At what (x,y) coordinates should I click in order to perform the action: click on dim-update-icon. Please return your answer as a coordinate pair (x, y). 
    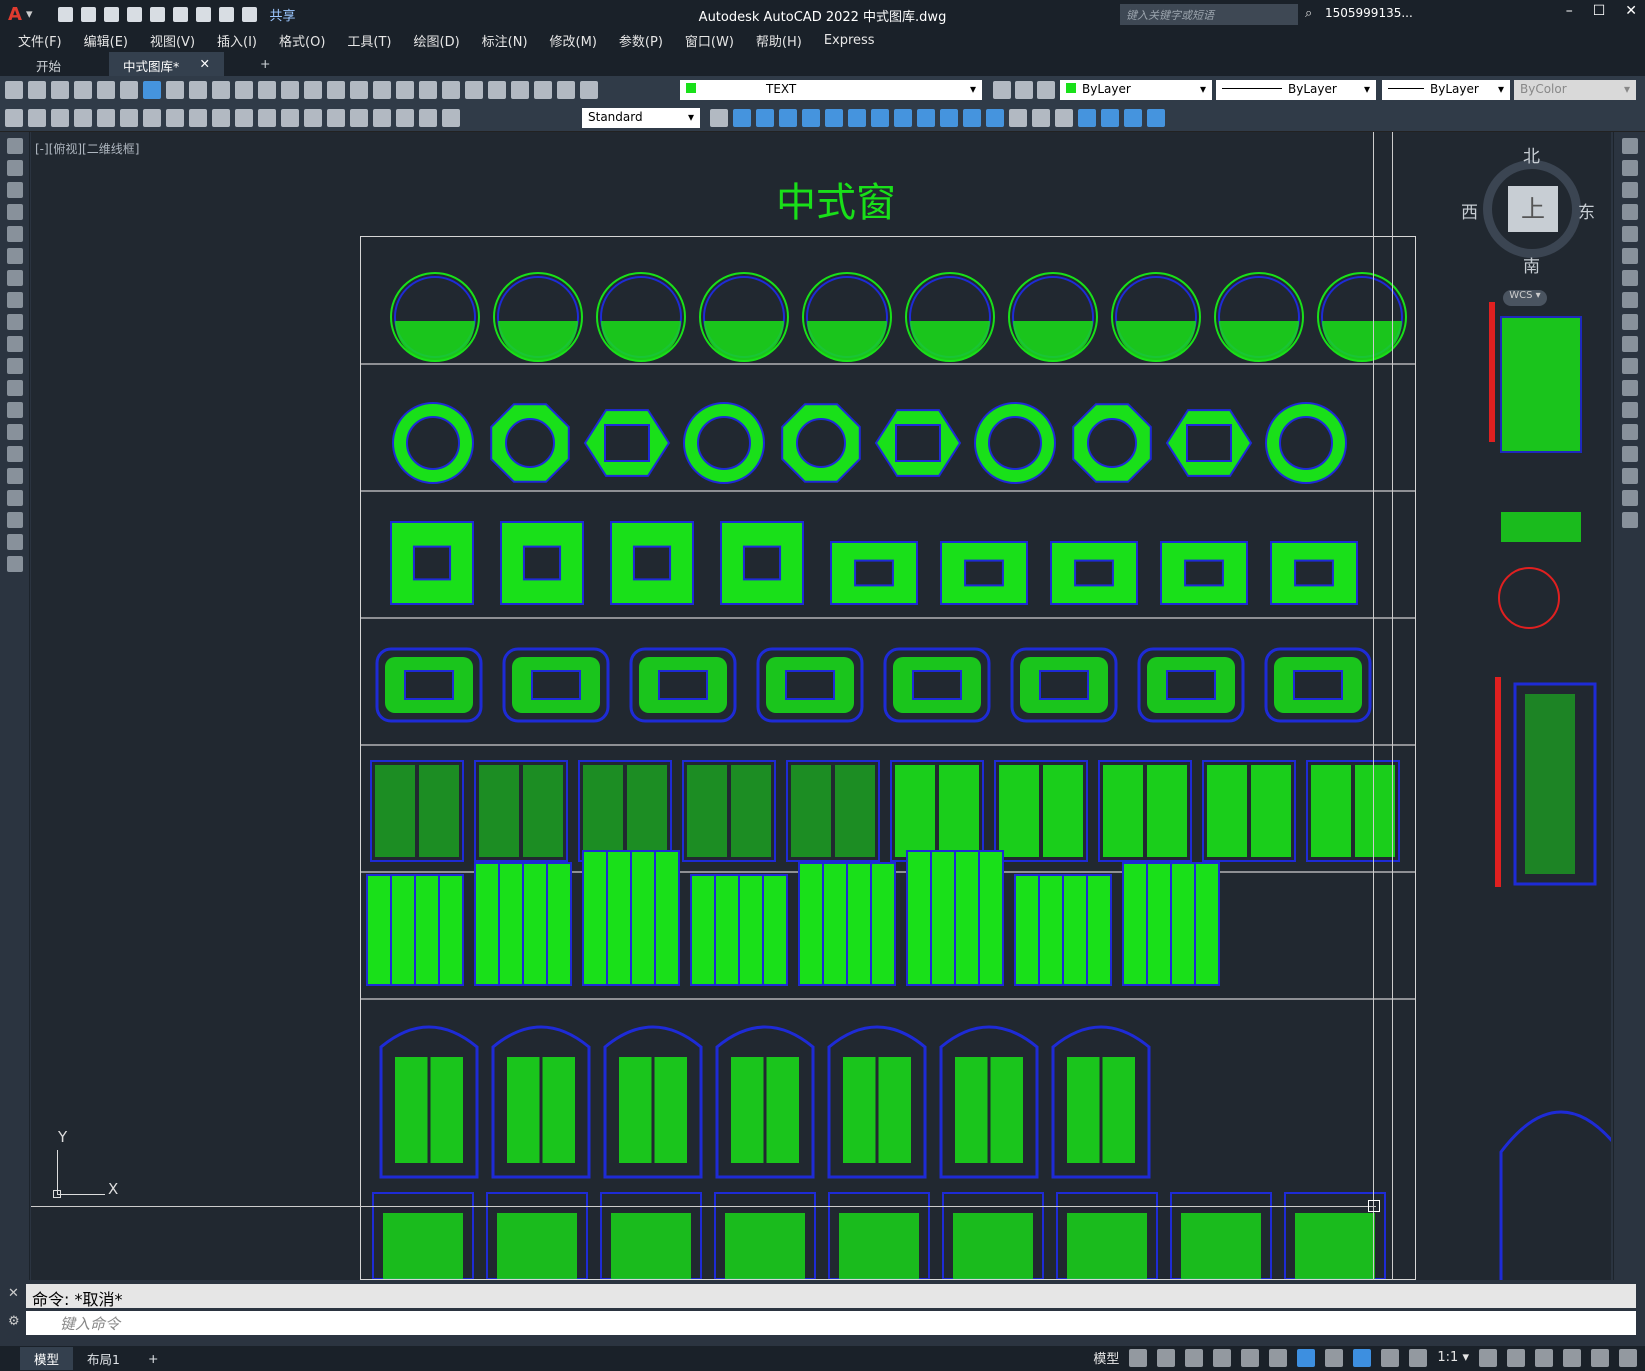
    Looking at the image, I should click on (451, 117).